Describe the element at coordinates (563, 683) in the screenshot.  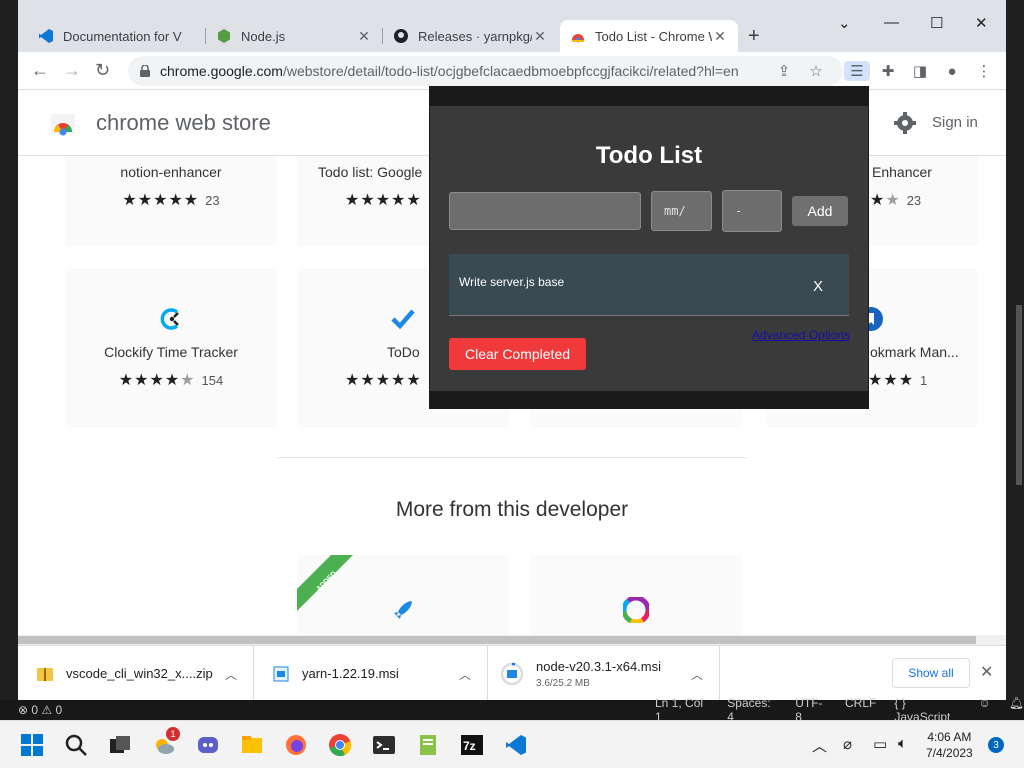
I see `download-progress-text: 3.6/25.2 MB` at that location.